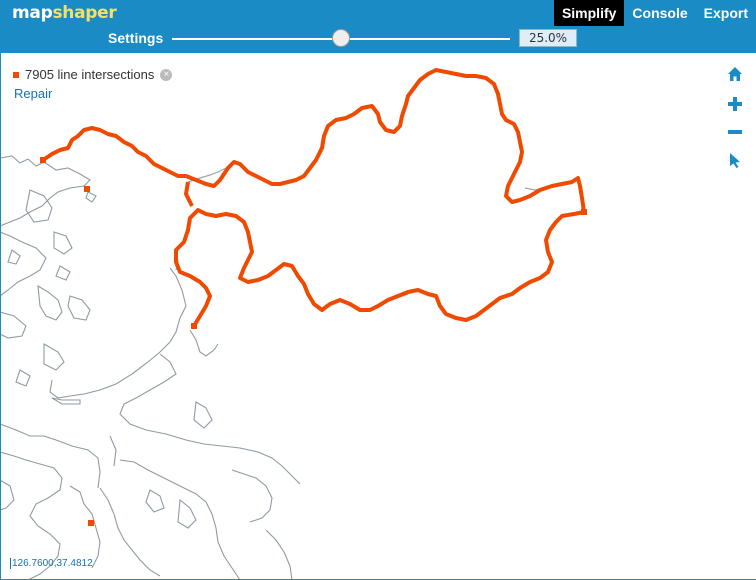 This screenshot has height=580, width=756. What do you see at coordinates (16, 74) in the screenshot?
I see `intersection-marker-icon` at bounding box center [16, 74].